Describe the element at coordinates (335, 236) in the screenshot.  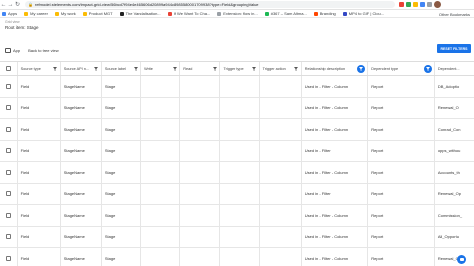
I see `table-cell: Used in - Filter - Column` at that location.